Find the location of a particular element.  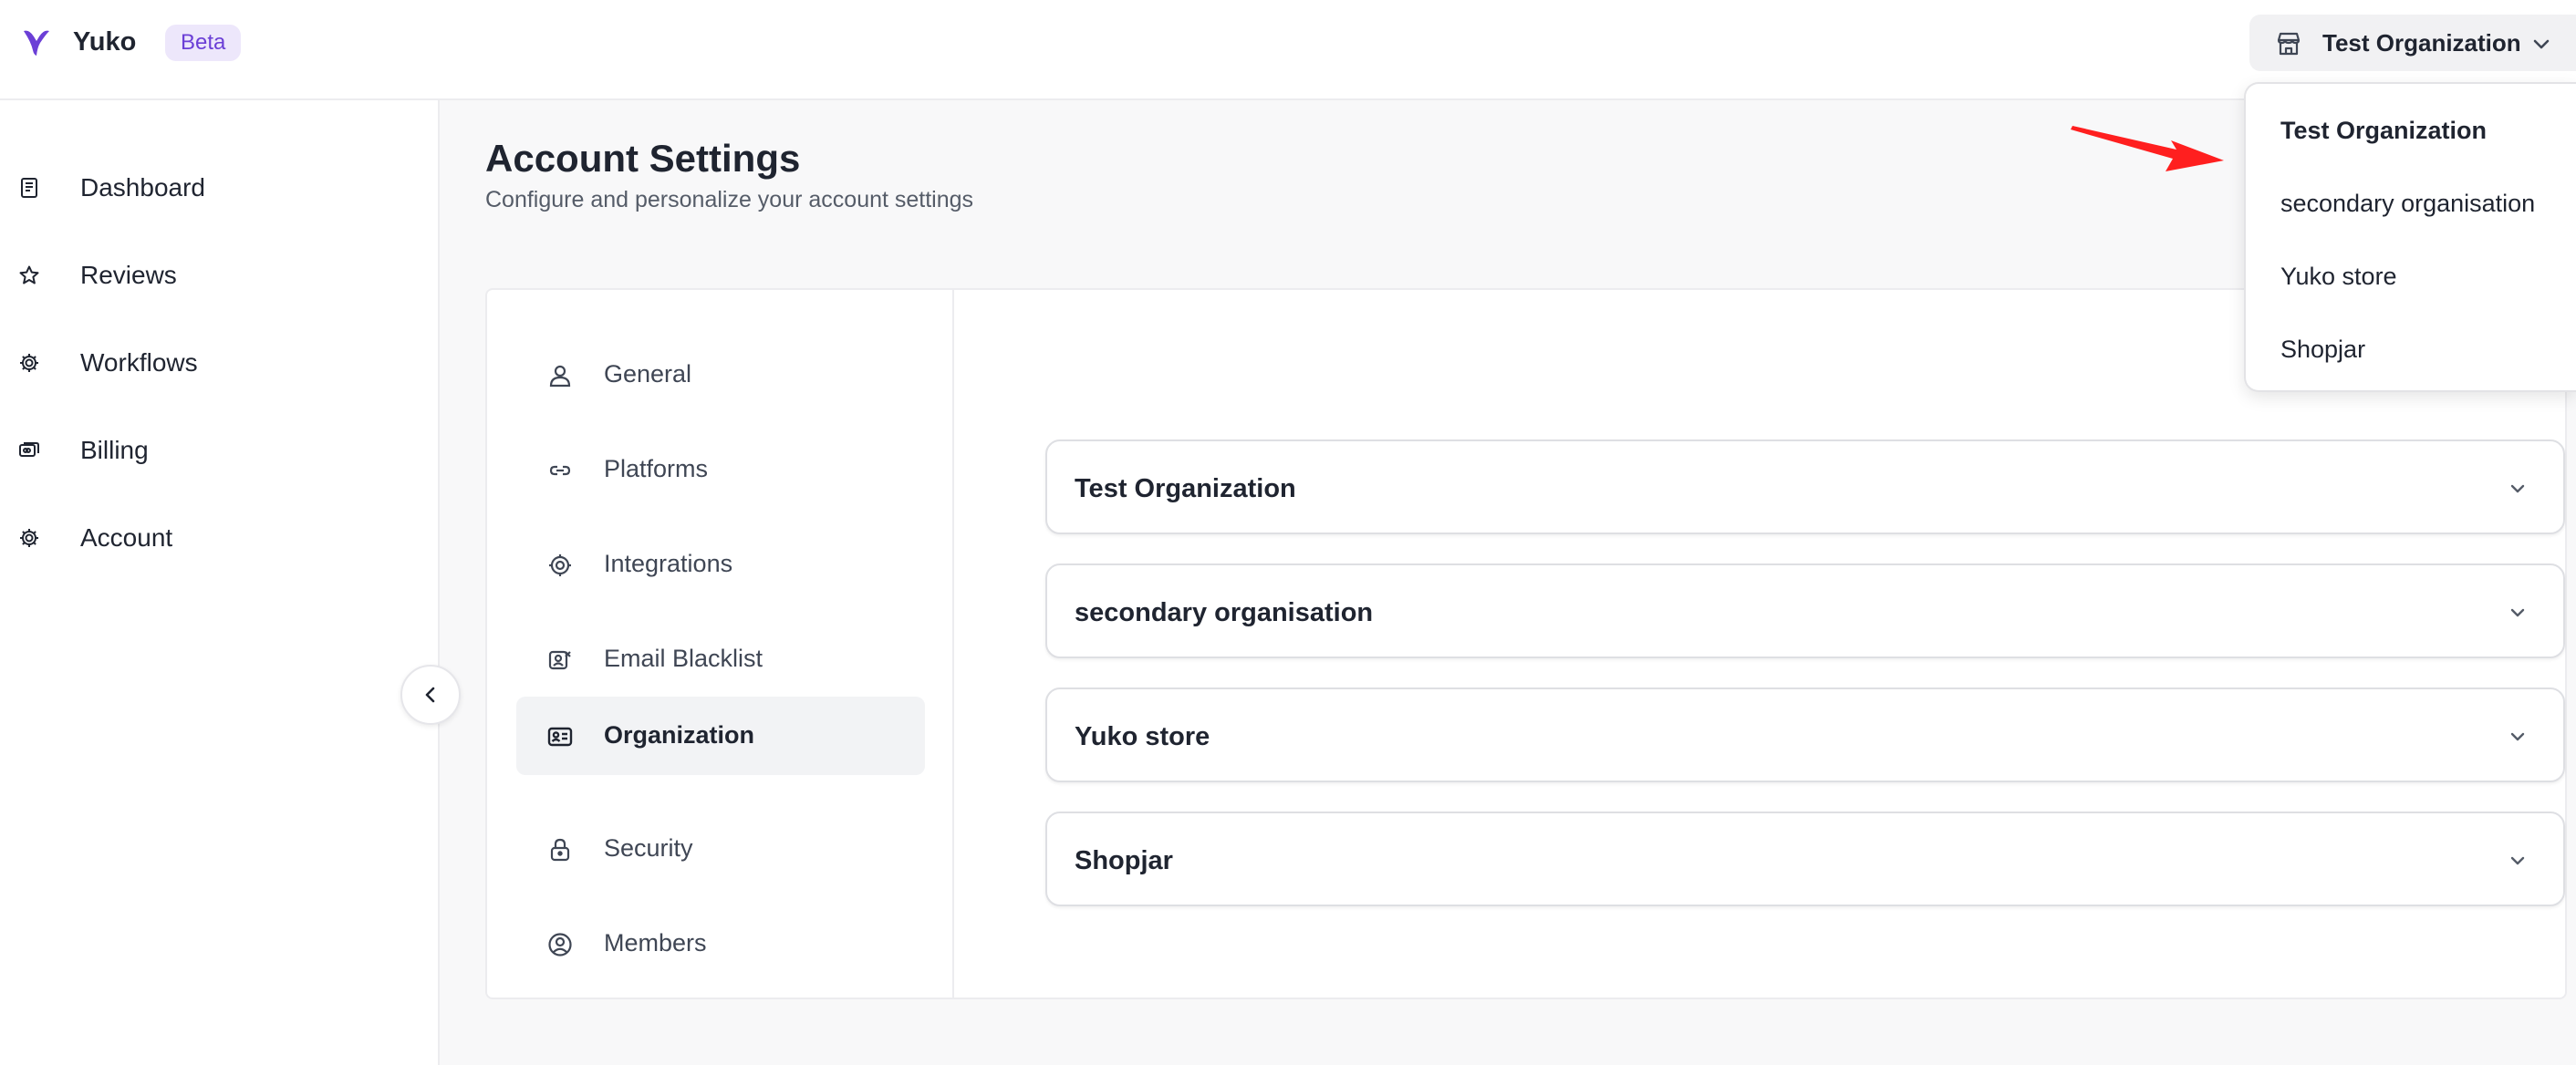

user-circle-icon is located at coordinates (560, 944).